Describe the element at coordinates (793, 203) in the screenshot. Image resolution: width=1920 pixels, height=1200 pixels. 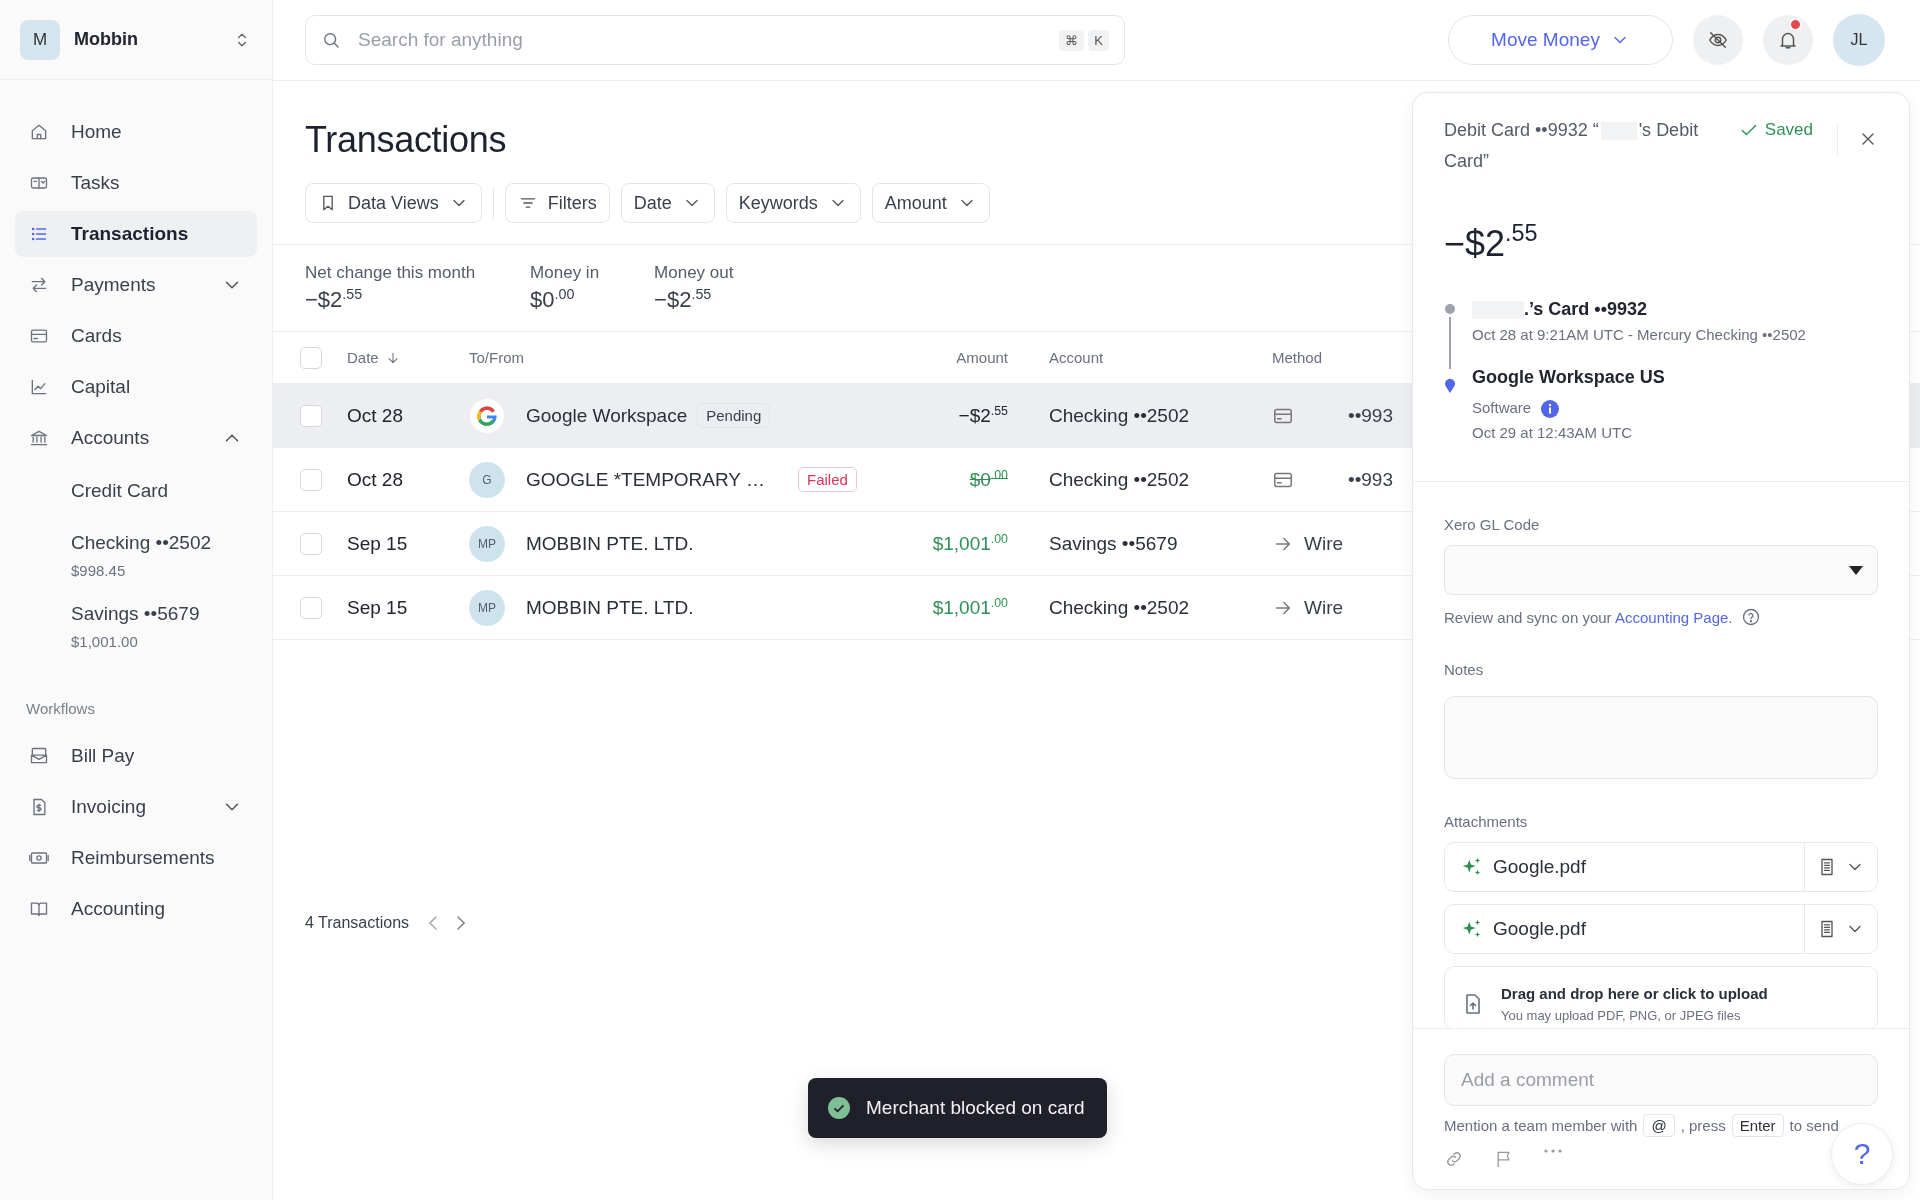
I see `filter-button: Keywords` at that location.